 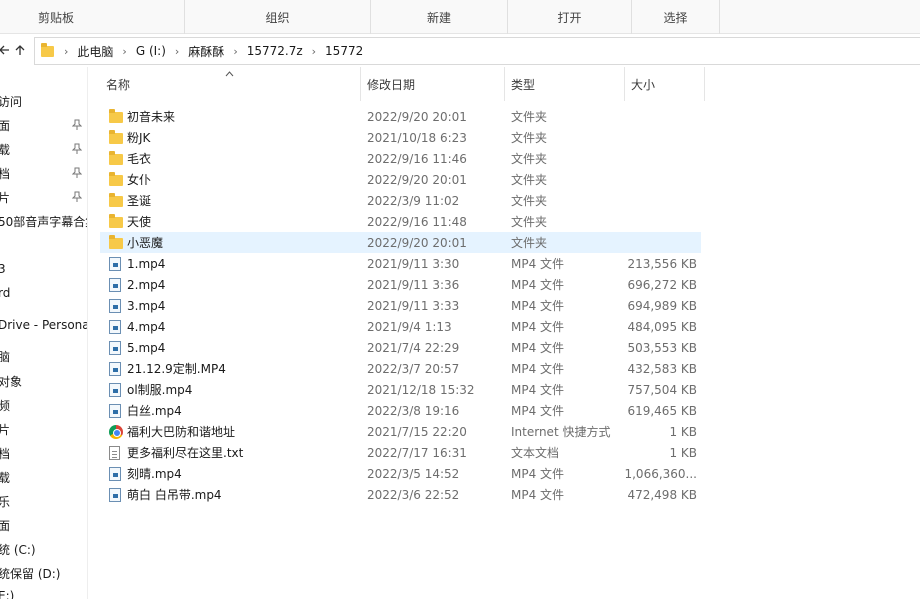 What do you see at coordinates (400, 452) in the screenshot?
I see `file-row: 更多福利尽在这里.txt 2022/7/17 16:31 文本文档 1 KB` at bounding box center [400, 452].